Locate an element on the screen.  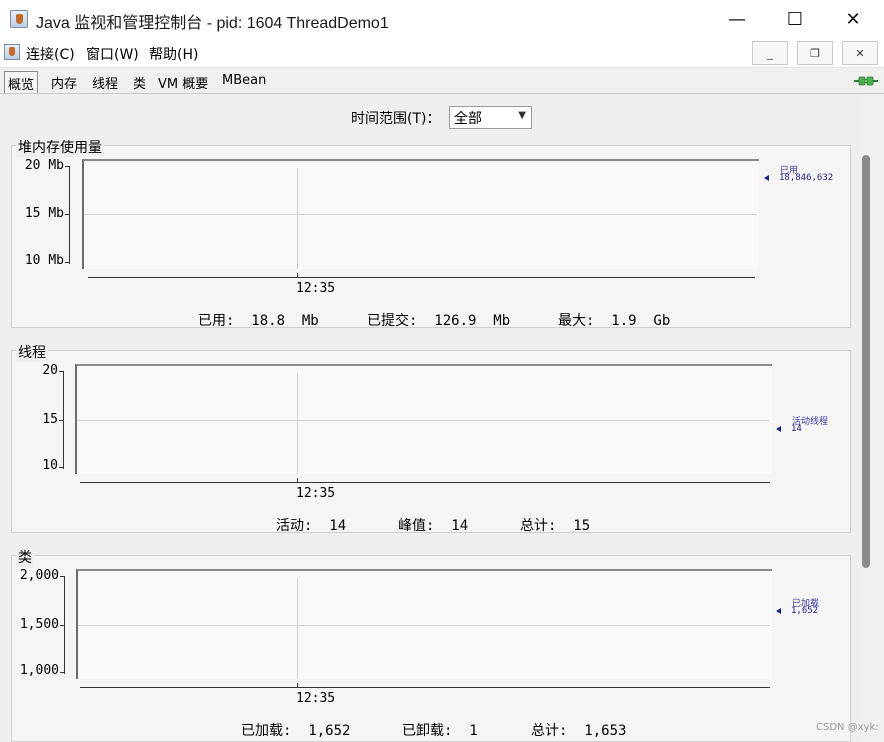
y-tick-label: 1,500 is located at coordinates (39, 624).